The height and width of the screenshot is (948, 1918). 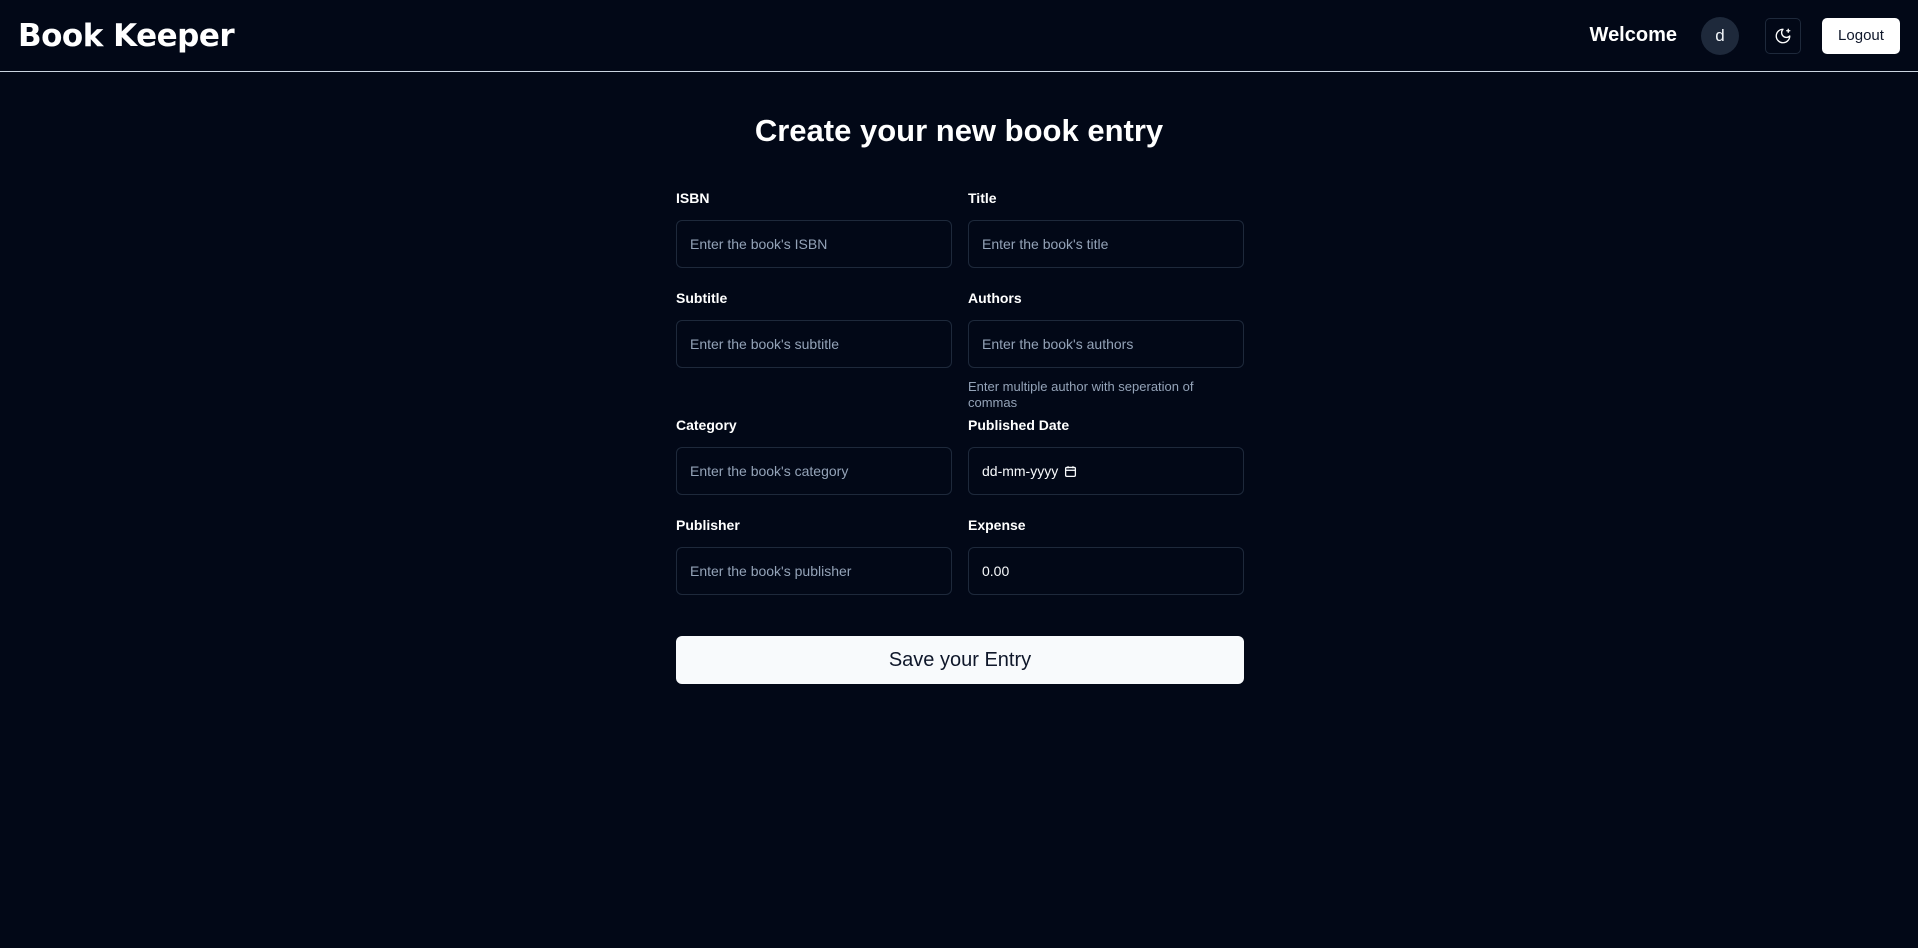 I want to click on logout-button: Logout, so click(x=1861, y=35).